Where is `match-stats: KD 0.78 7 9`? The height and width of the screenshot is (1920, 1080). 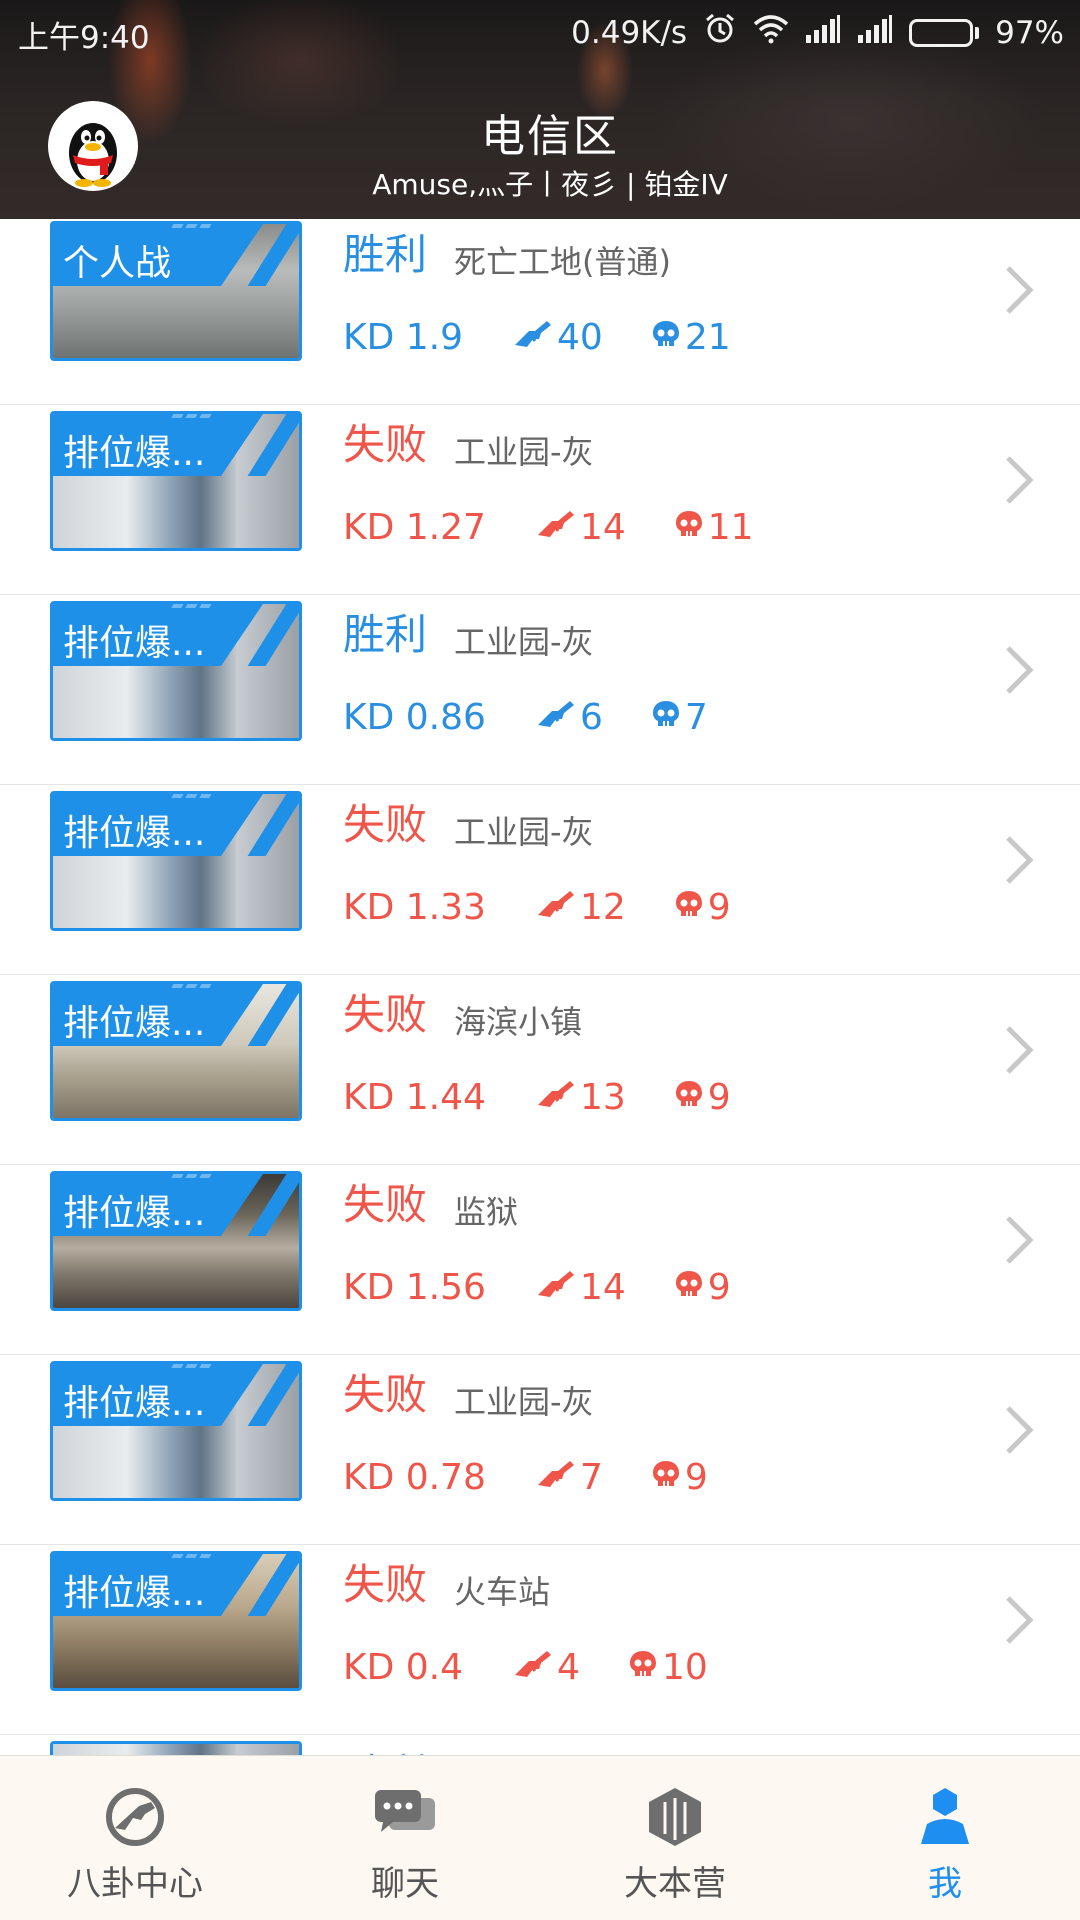
match-stats: KD 0.78 7 9 is located at coordinates (525, 1477).